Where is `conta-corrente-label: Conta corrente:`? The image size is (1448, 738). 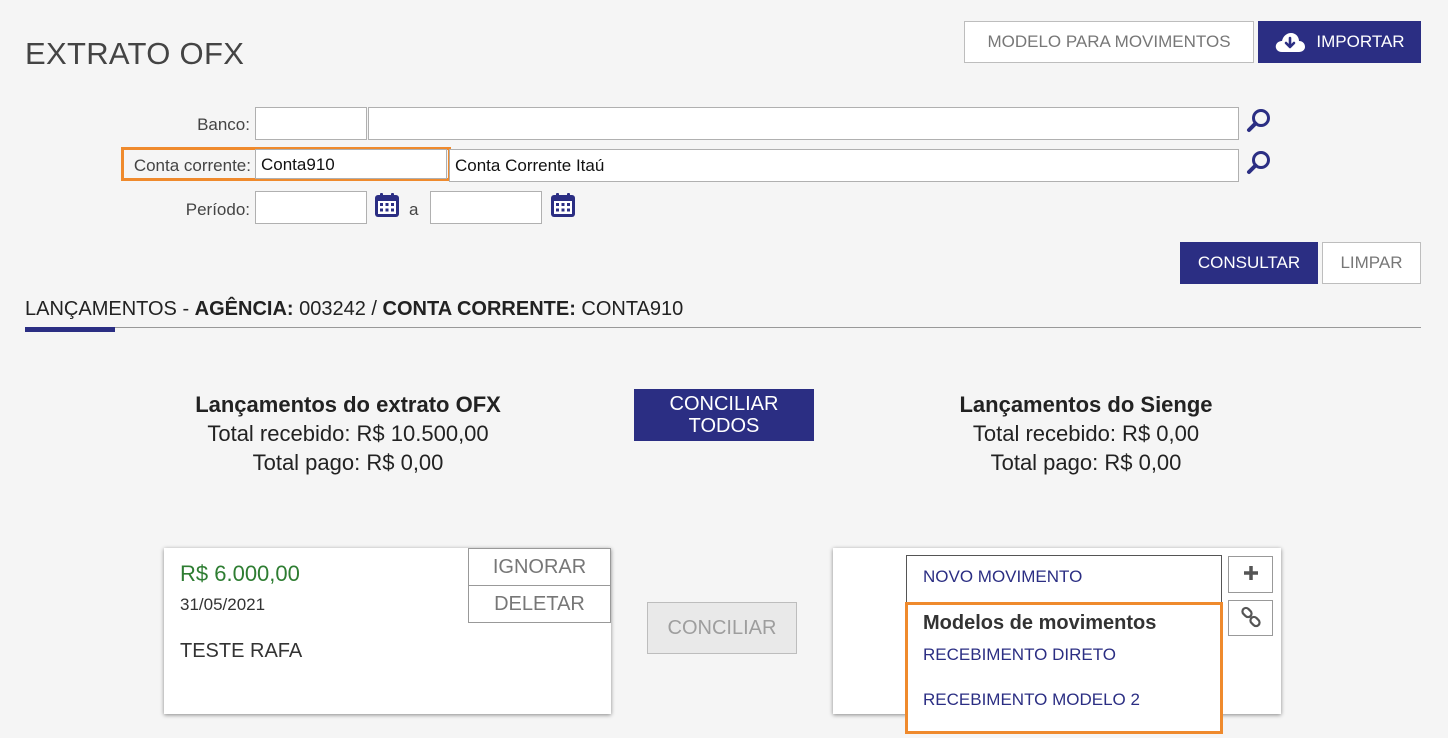 conta-corrente-label: Conta corrente: is located at coordinates (192, 165).